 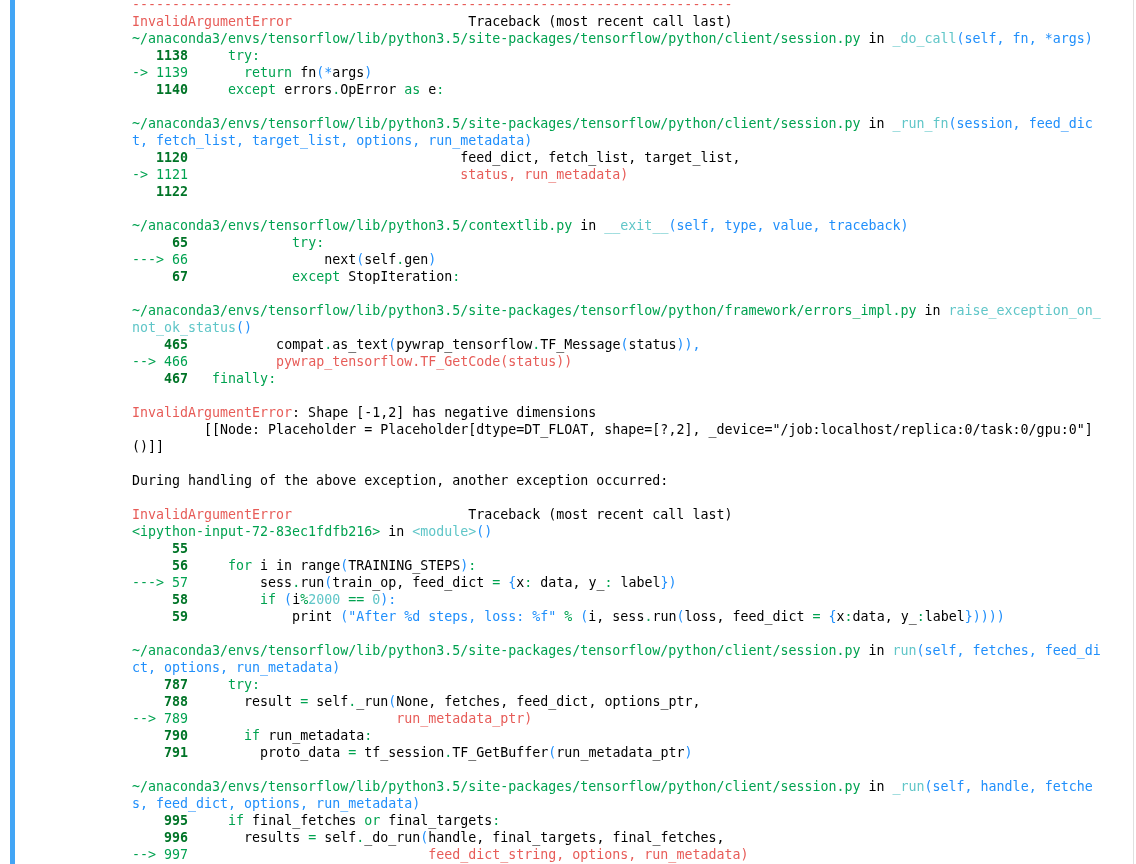 I want to click on traceback-line: --> 466 pywrap_tensorflow.TF_GetCode(status)), so click(x=352, y=361).